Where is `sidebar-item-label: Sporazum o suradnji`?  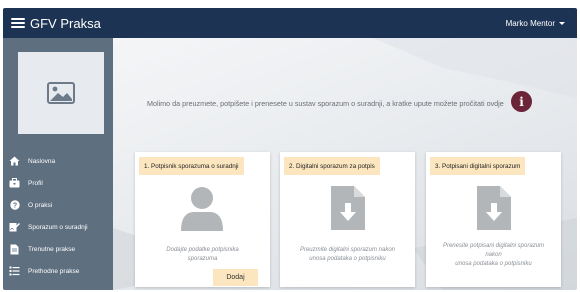
sidebar-item-label: Sporazum o suradnji is located at coordinates (58, 227).